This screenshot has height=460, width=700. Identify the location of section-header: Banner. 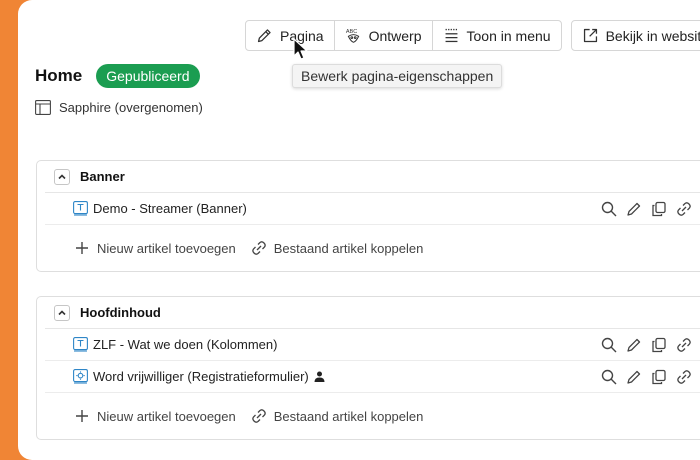
(372, 177).